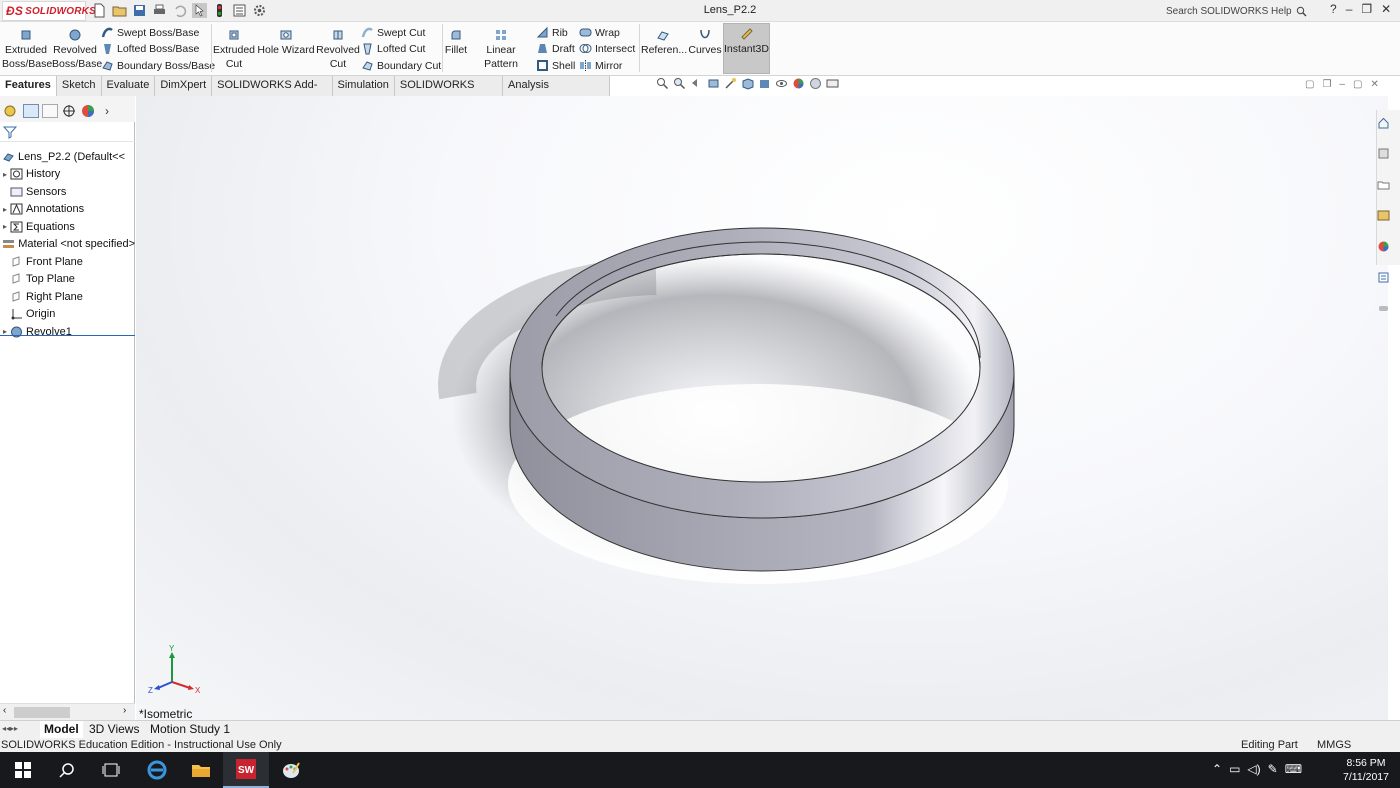 This screenshot has height=788, width=1400. Describe the element at coordinates (139, 10) in the screenshot. I see `save-icon` at that location.